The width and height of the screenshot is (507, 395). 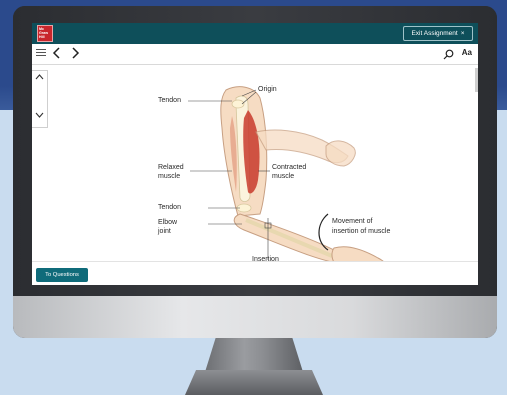 I want to click on label-elbow-line1: Elbow, so click(x=168, y=222).